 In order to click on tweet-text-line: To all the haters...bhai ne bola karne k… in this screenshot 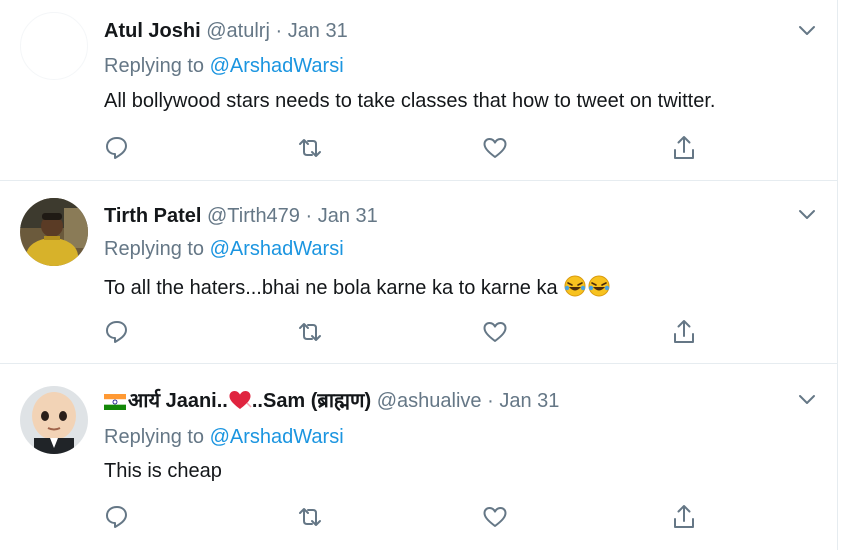, I will do `click(357, 287)`.